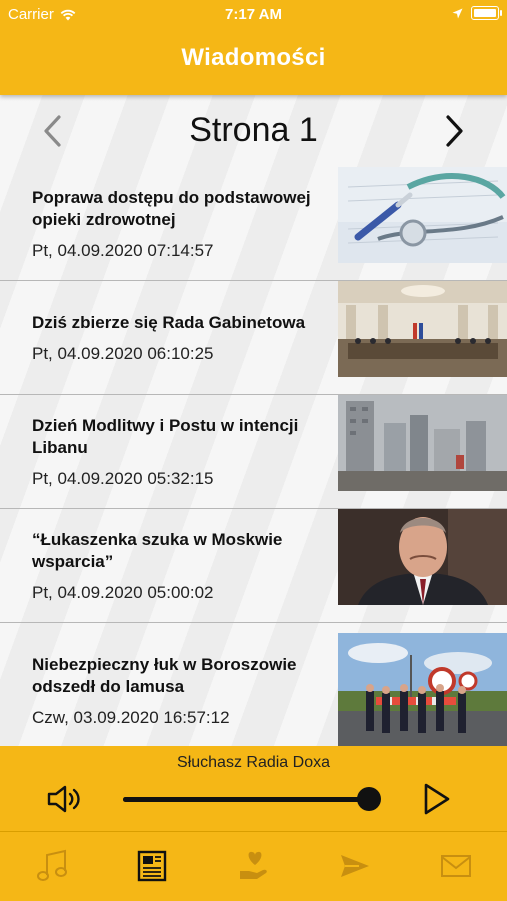  What do you see at coordinates (123, 592) in the screenshot?
I see `news-date: Pt, 04.09.2020 05:00:02` at bounding box center [123, 592].